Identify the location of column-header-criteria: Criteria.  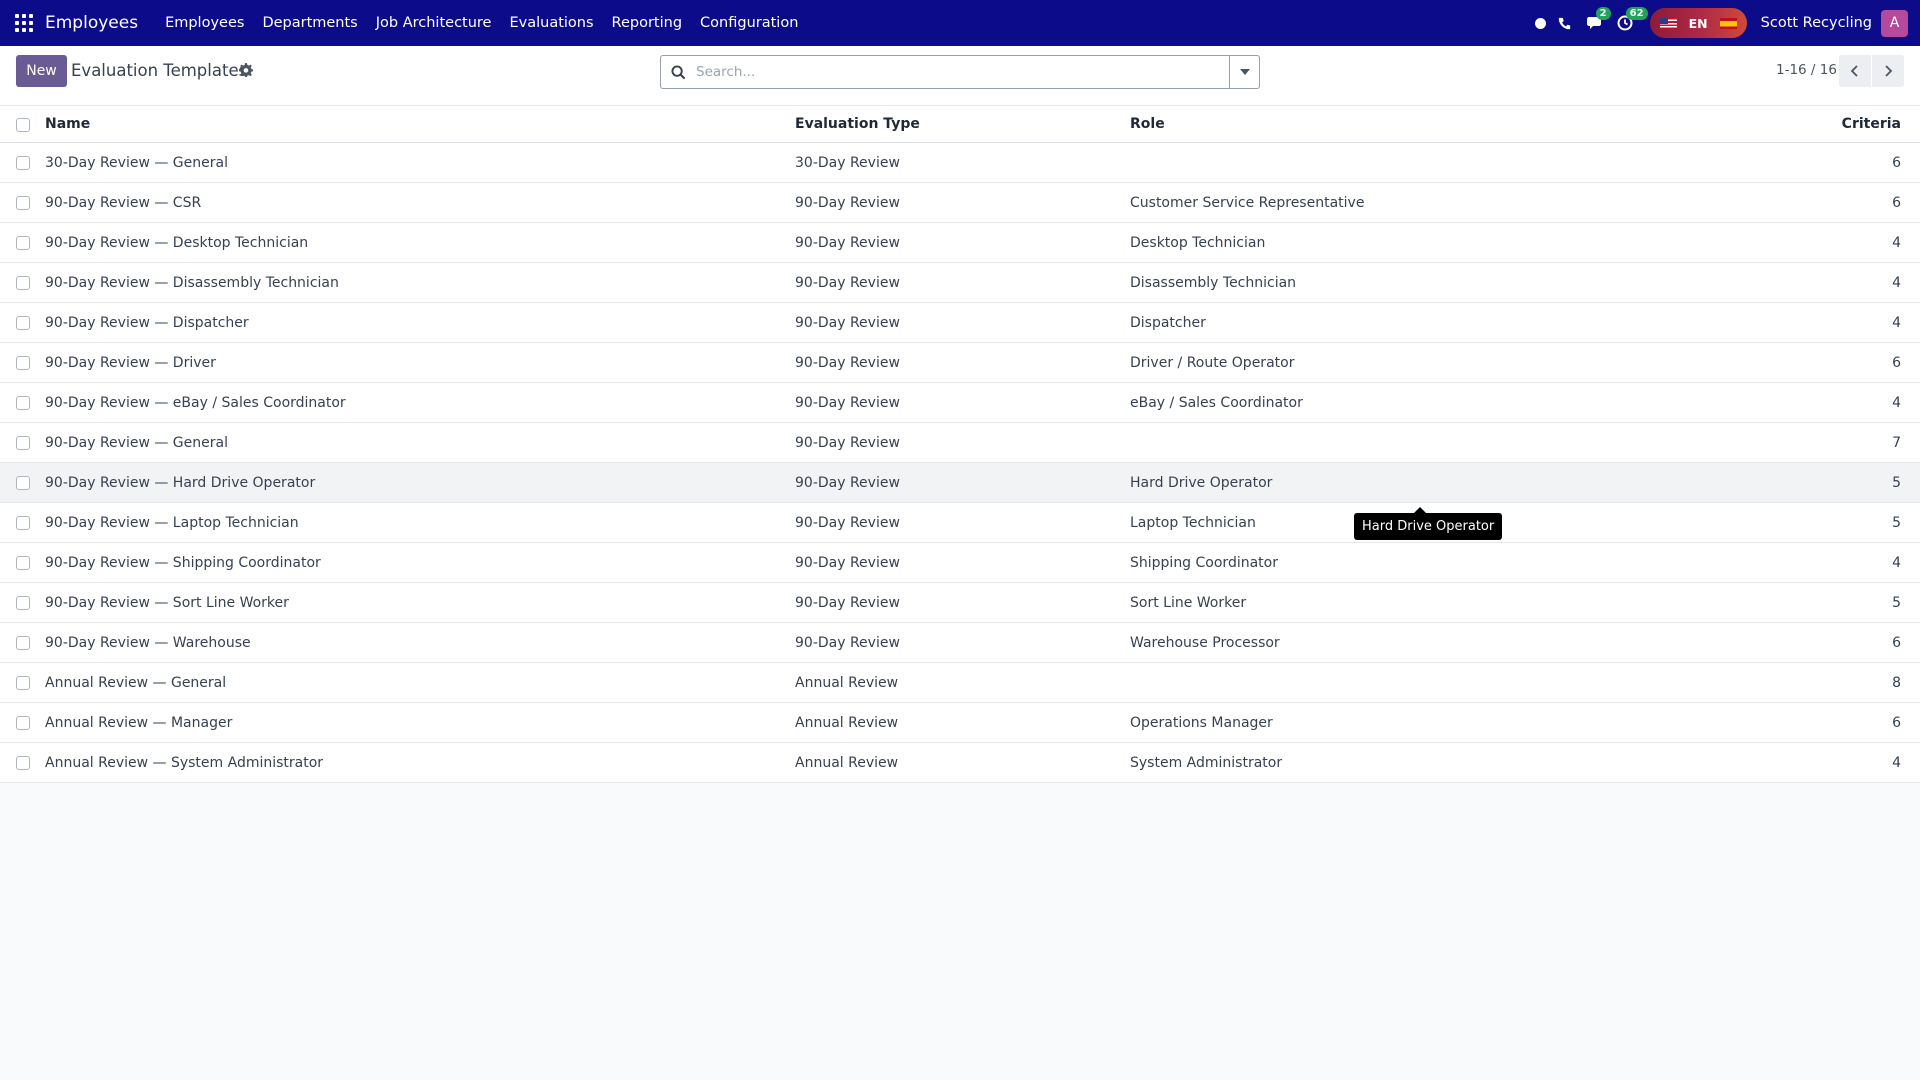
(1871, 124).